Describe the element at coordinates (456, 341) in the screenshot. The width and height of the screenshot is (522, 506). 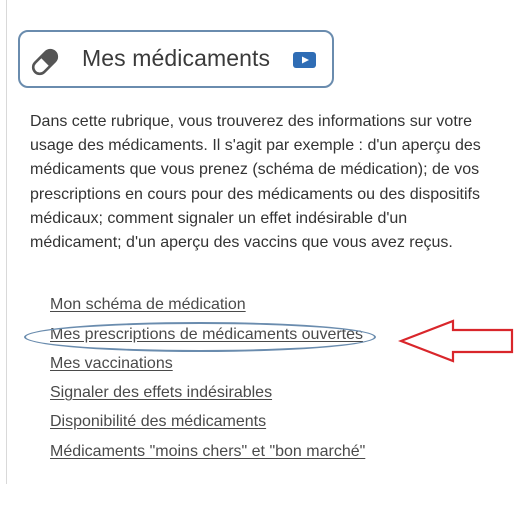
I see `red-arrow-annotation` at that location.